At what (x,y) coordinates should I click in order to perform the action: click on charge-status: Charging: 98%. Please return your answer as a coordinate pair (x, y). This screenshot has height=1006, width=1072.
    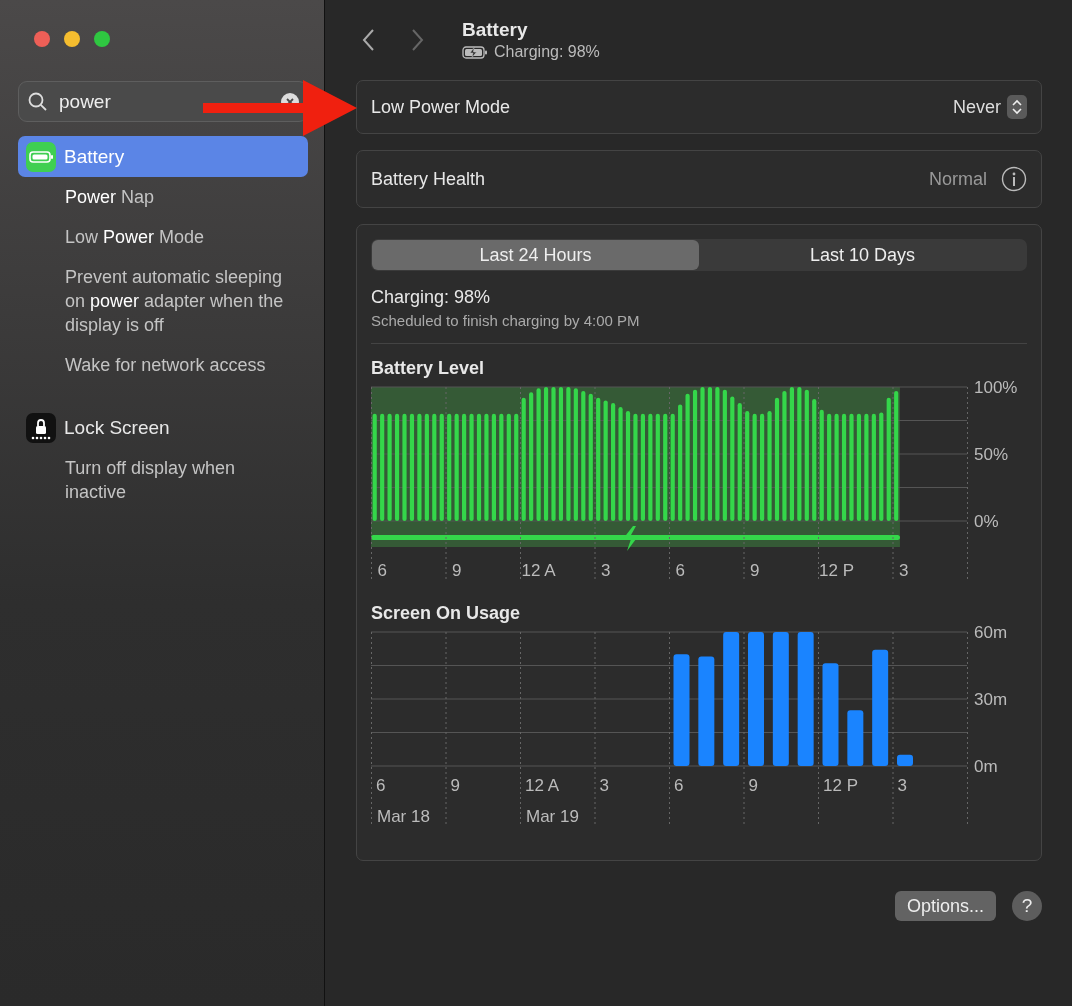
    Looking at the image, I should click on (431, 297).